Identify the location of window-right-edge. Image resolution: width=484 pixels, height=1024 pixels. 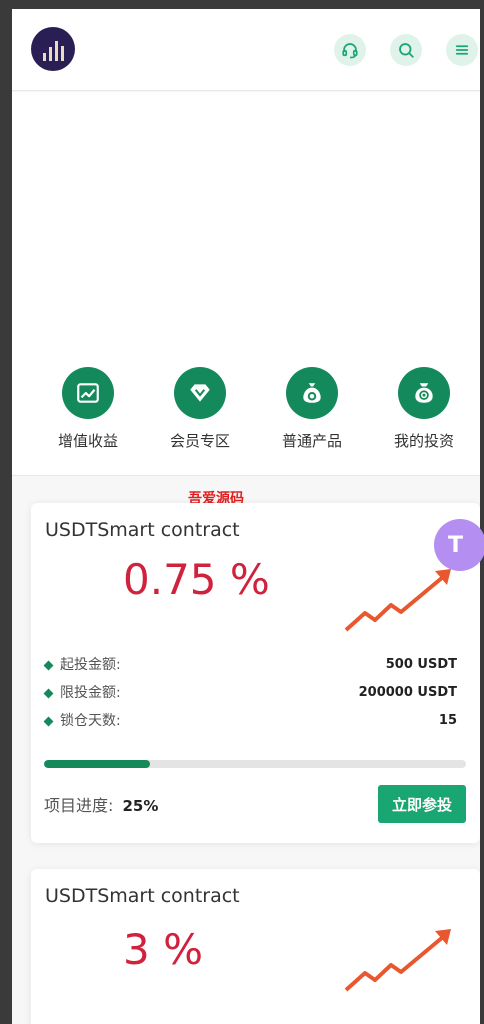
(482, 516).